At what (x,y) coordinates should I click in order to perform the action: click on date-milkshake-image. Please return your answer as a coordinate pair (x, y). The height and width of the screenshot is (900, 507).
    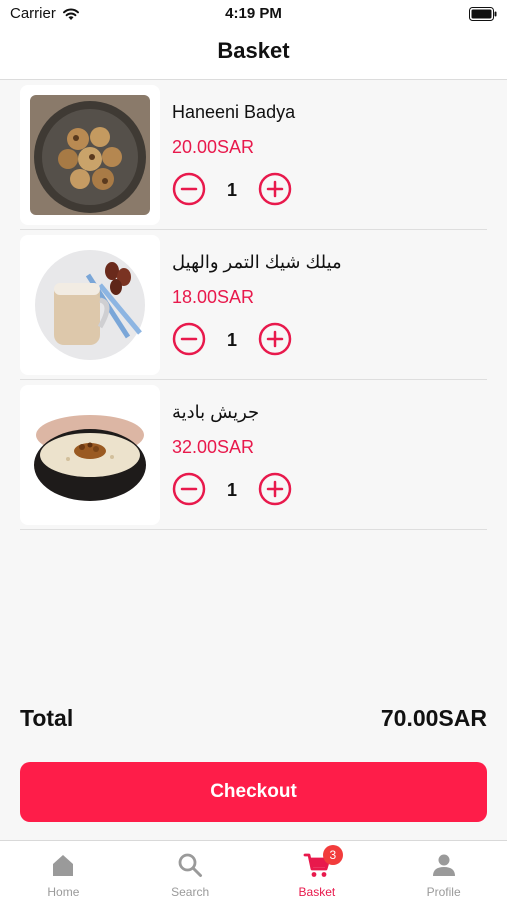
    Looking at the image, I should click on (90, 305).